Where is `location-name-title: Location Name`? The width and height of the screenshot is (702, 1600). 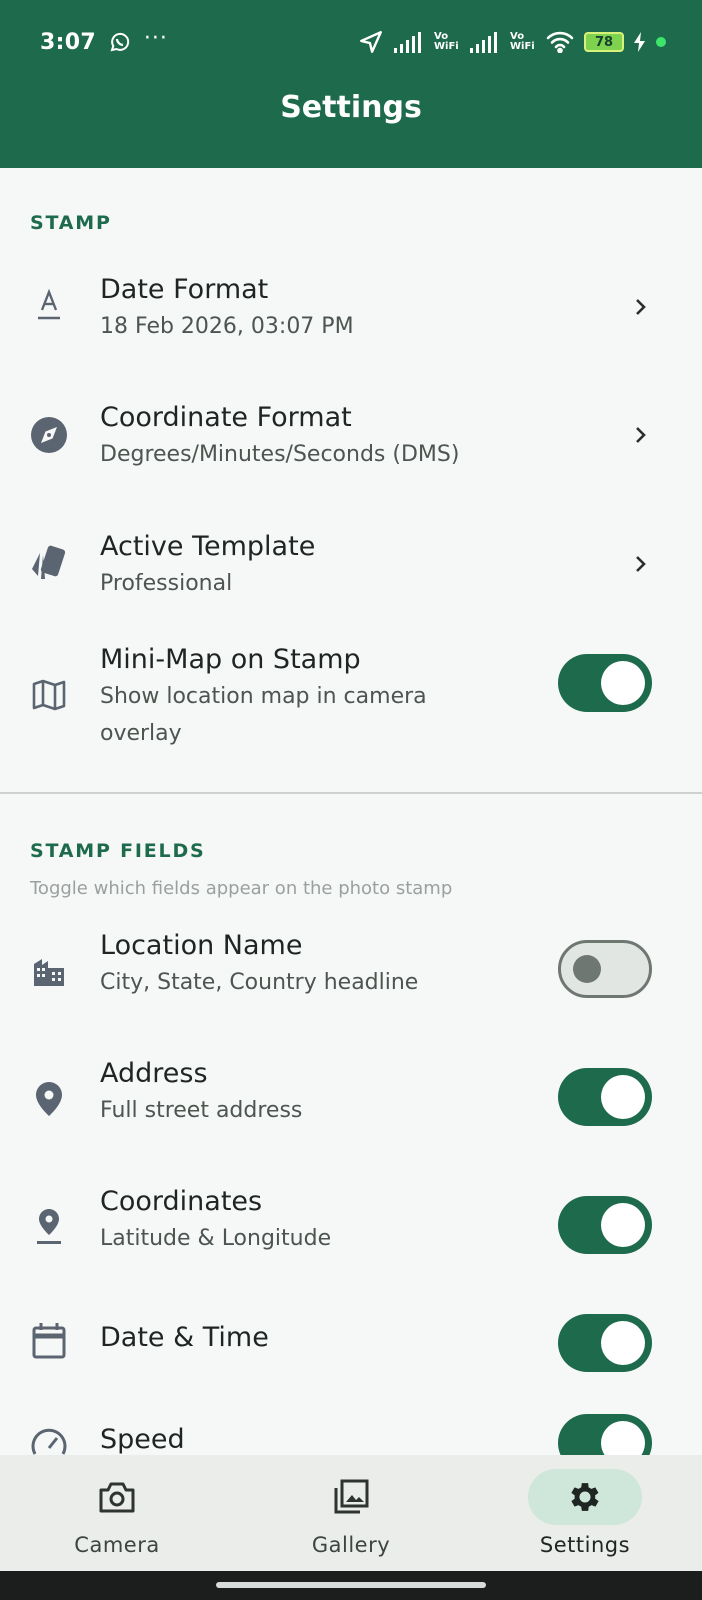 location-name-title: Location Name is located at coordinates (201, 945).